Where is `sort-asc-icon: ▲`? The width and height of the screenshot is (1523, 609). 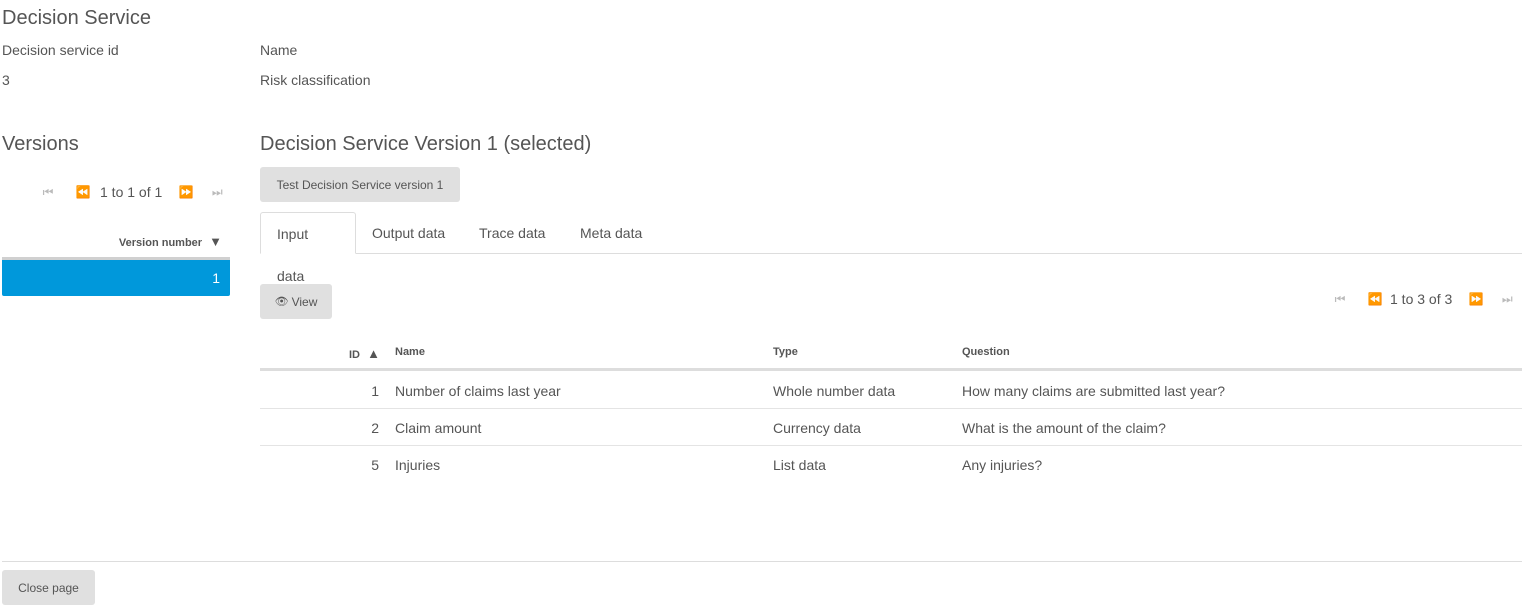
sort-asc-icon: ▲ is located at coordinates (373, 353).